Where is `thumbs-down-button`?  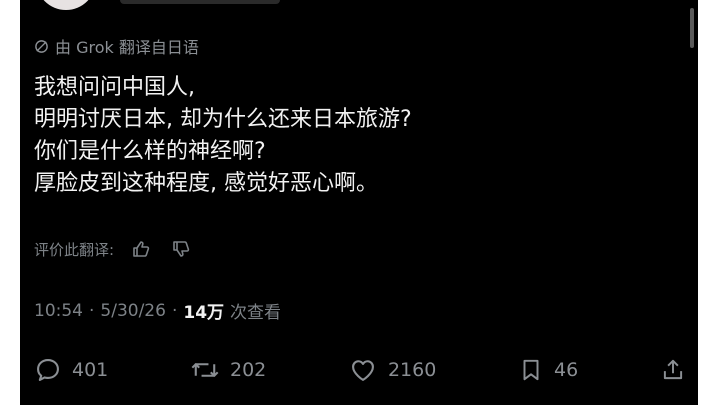 thumbs-down-button is located at coordinates (181, 249).